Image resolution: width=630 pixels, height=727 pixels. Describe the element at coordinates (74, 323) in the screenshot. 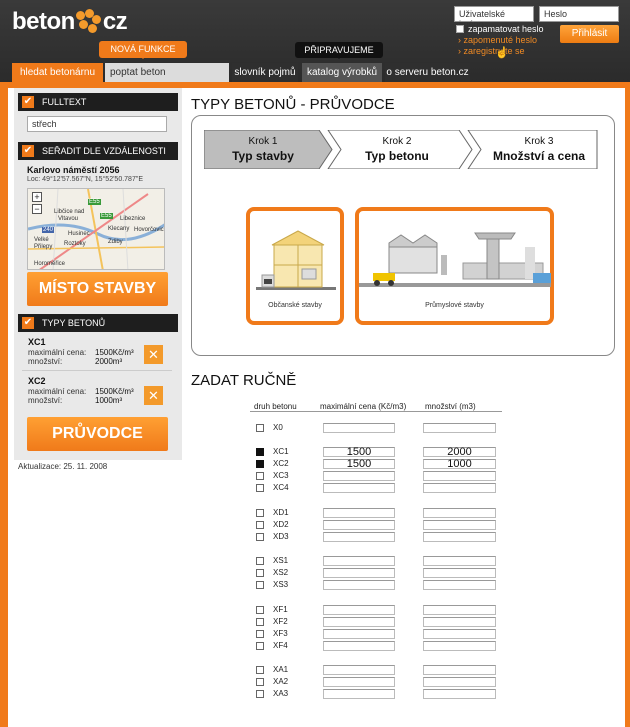

I see `concrete-types-title: TYPY BETONŮ` at that location.